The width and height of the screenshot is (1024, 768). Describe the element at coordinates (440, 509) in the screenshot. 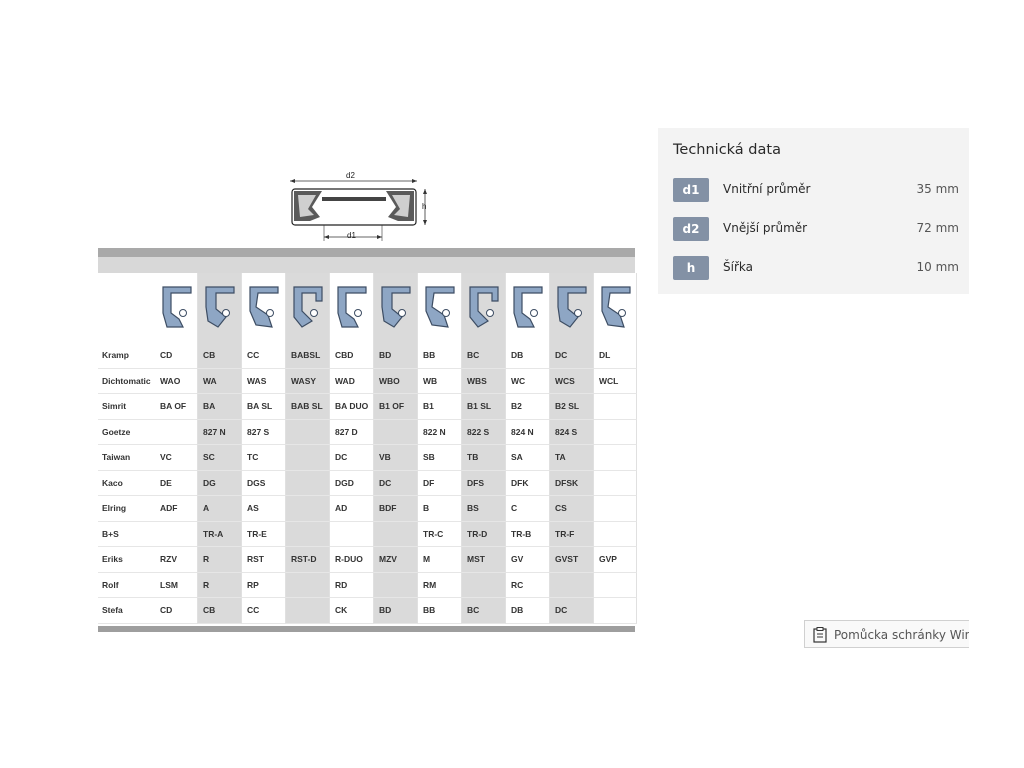

I see `table-cell: B` at that location.